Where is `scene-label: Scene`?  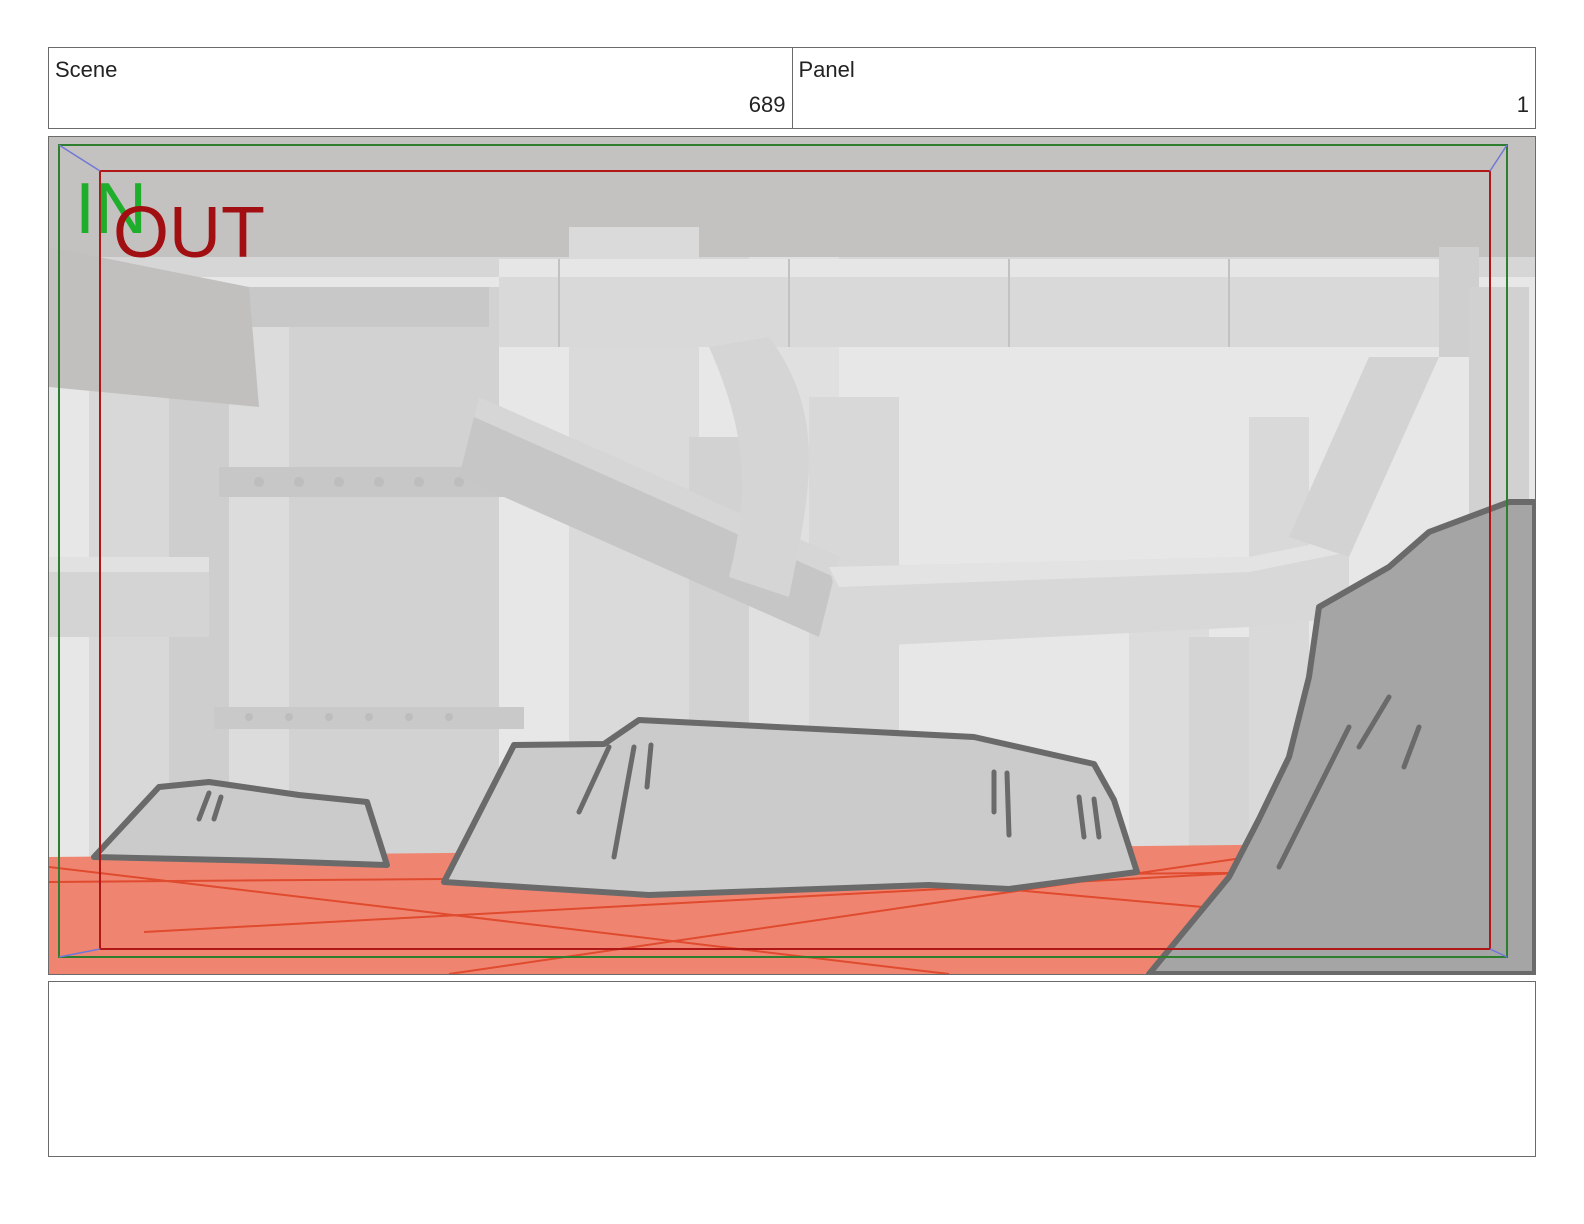 scene-label: Scene is located at coordinates (86, 69).